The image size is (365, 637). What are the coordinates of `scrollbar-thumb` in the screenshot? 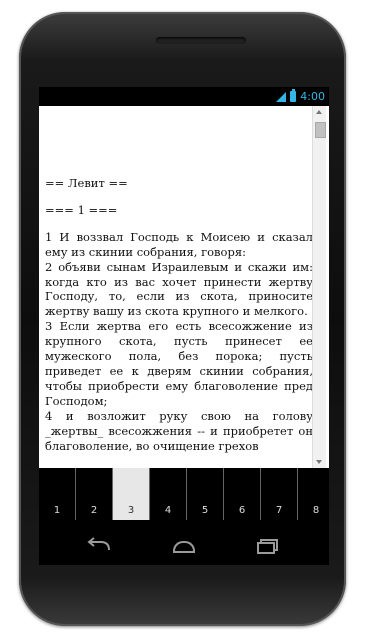 It's located at (320, 130).